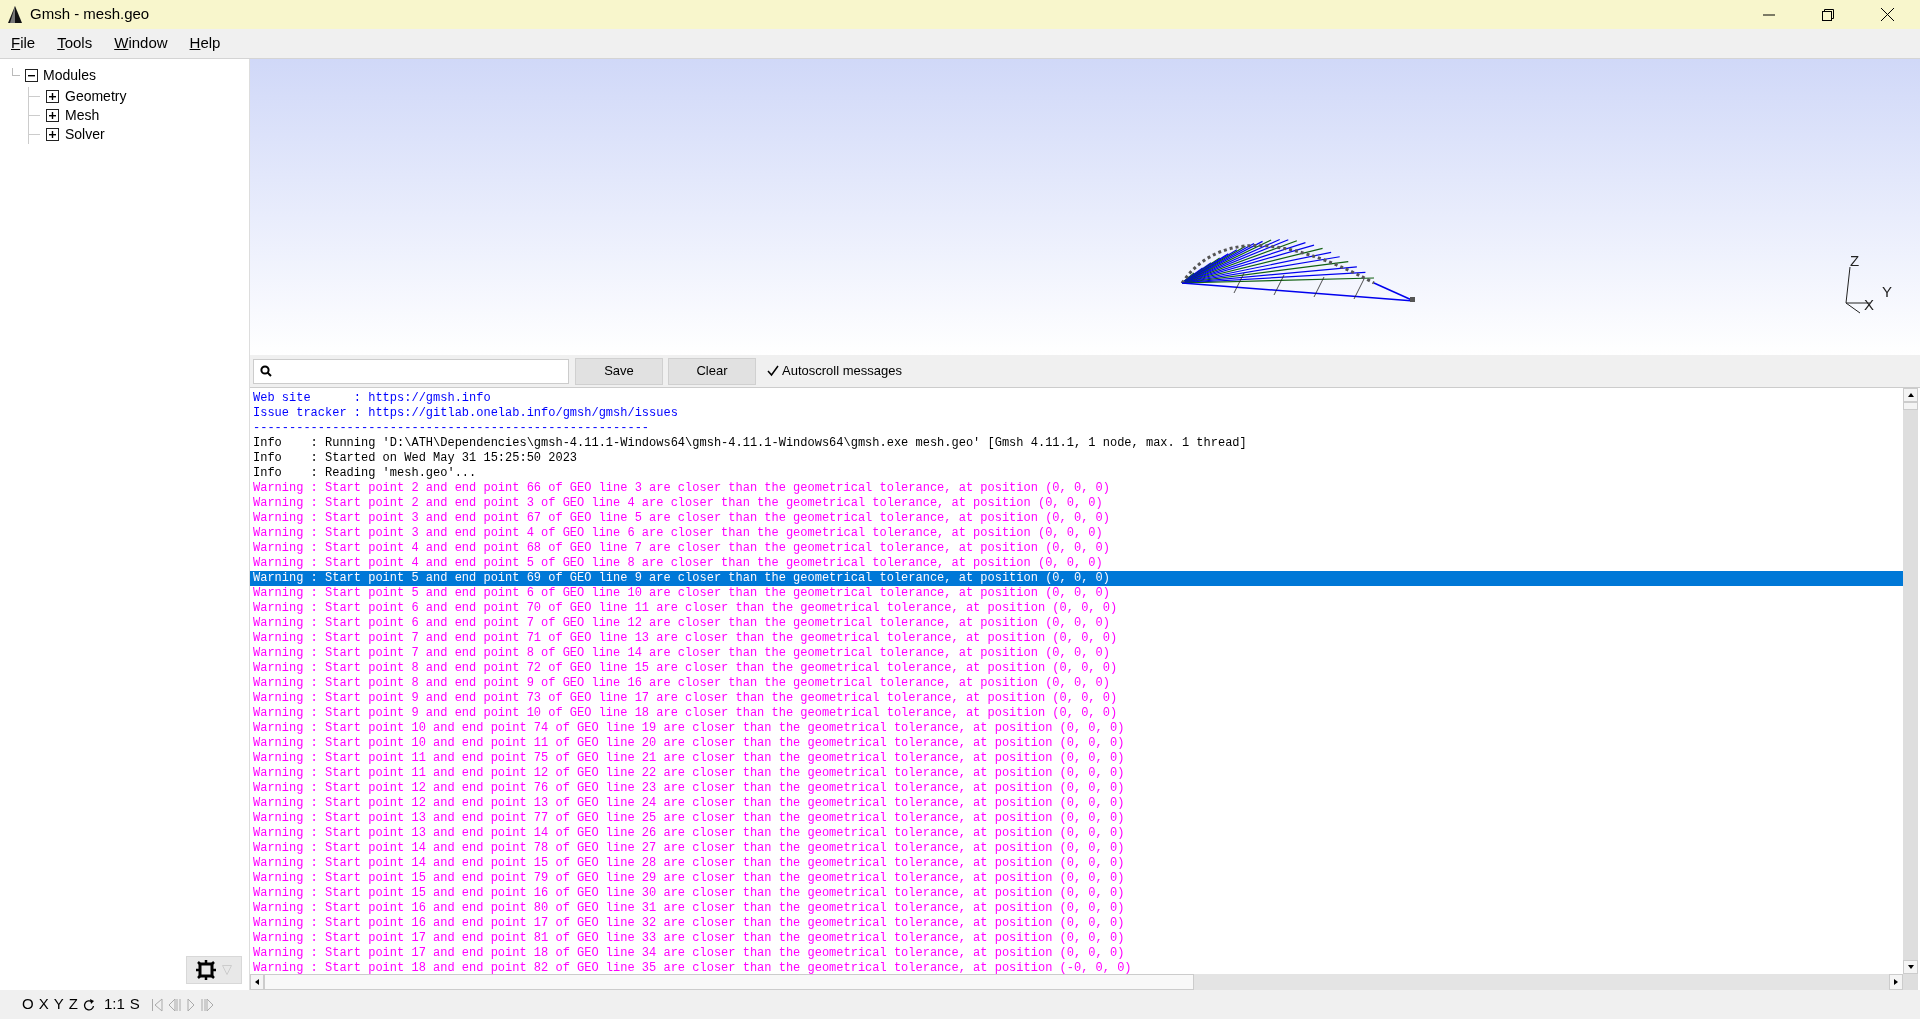 The width and height of the screenshot is (1920, 1019). Describe the element at coordinates (1076, 608) in the screenshot. I see `log-line: Warning : Start point 6 and end point 70 of GEO line 11 are closer than the geometrical tolerance, at position (0, 0, 0)` at that location.